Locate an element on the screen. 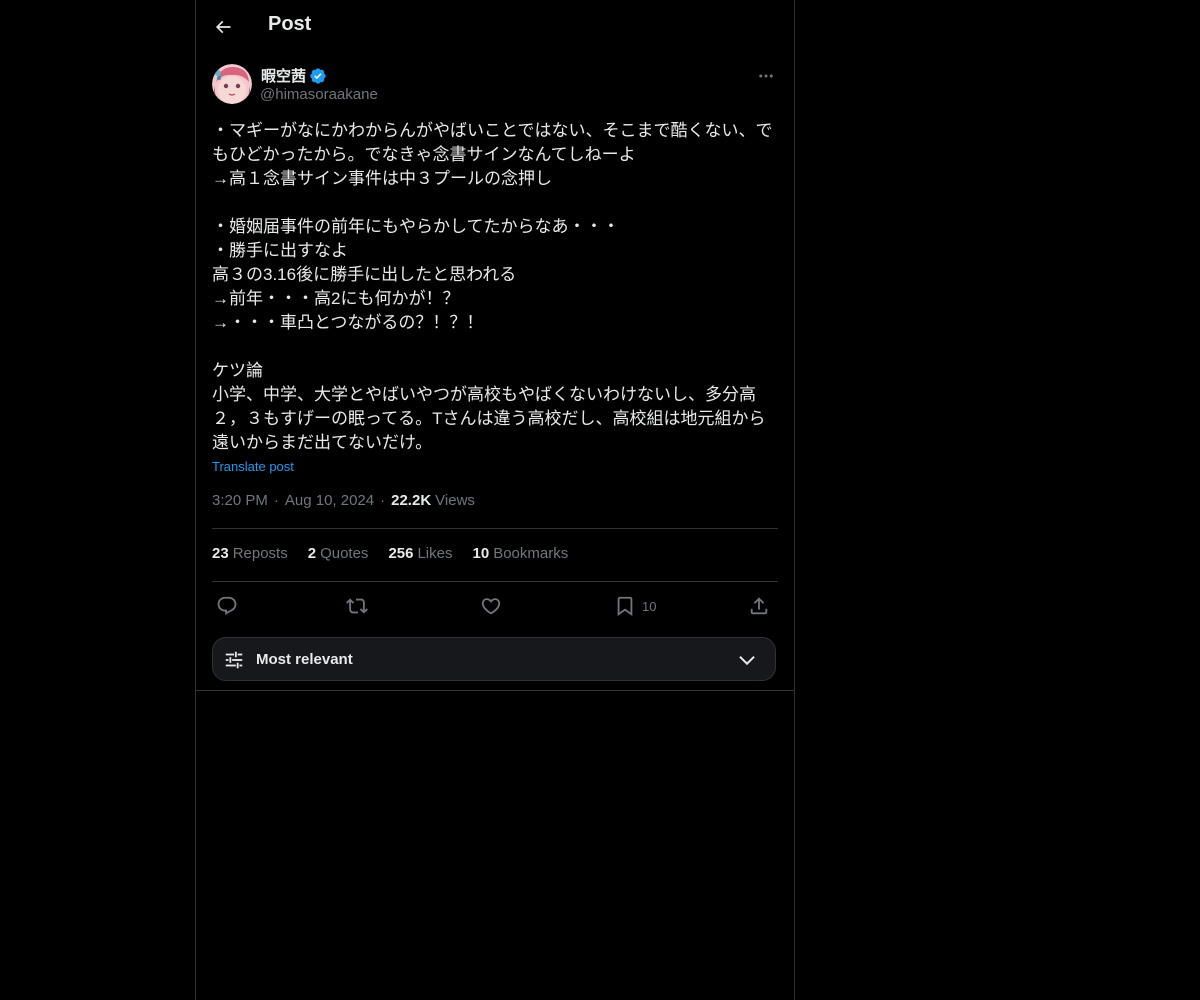 The image size is (1200, 1000). like-button is located at coordinates (491, 606).